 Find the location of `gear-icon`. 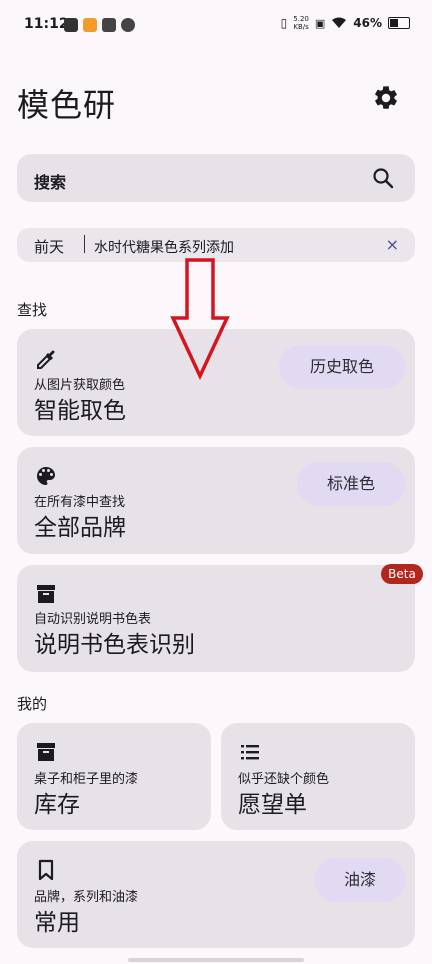

gear-icon is located at coordinates (386, 98).